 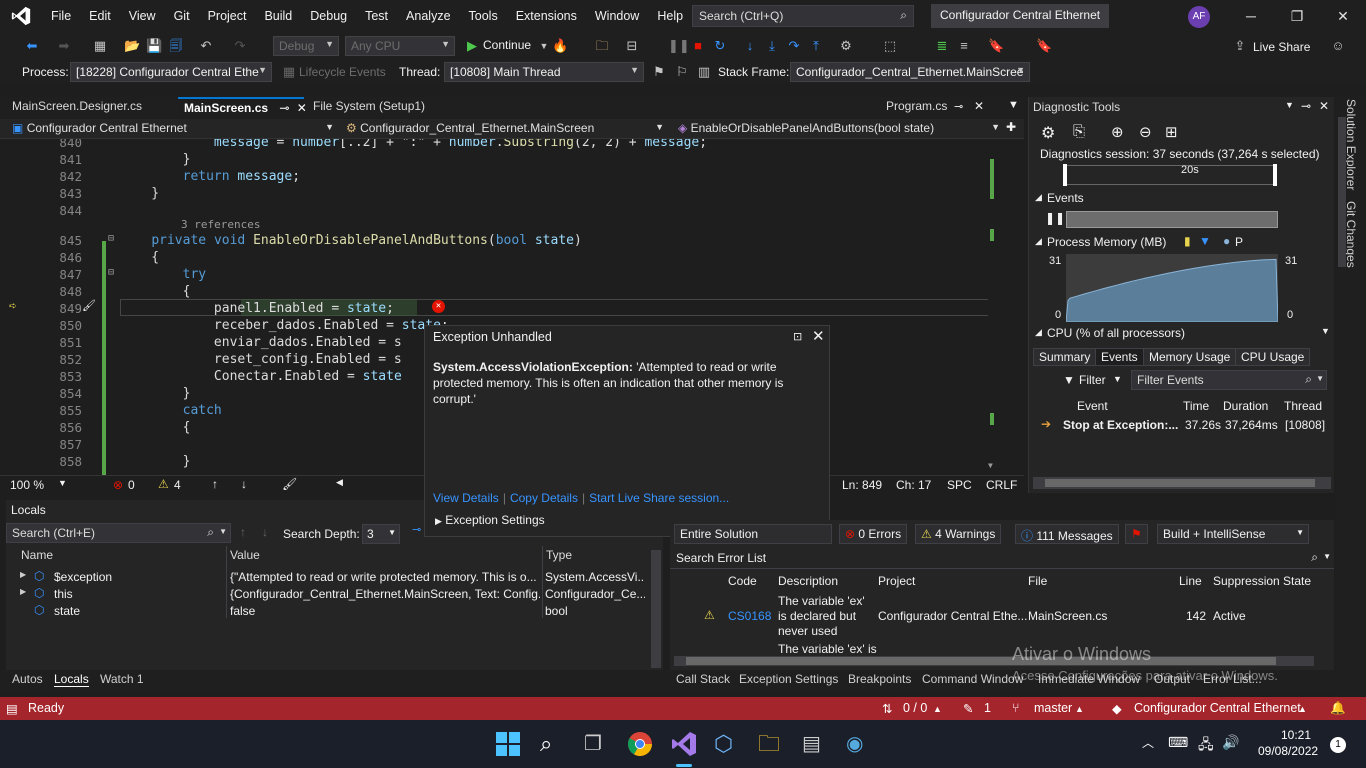 What do you see at coordinates (89, 305) in the screenshot?
I see `brush-icon: 🖌` at bounding box center [89, 305].